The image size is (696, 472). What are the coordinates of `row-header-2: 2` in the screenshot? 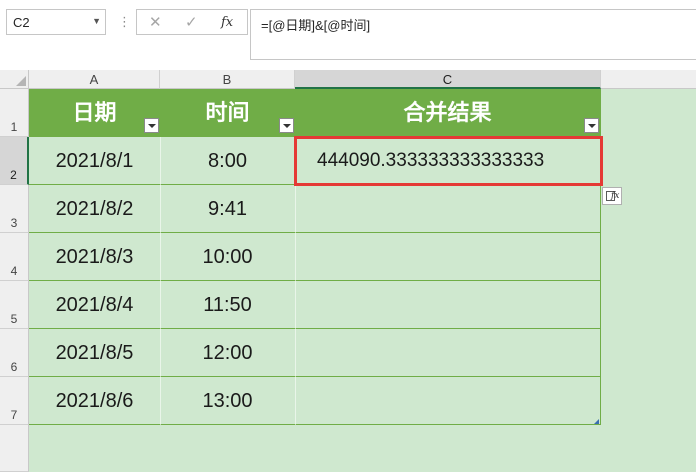 It's located at (14, 161).